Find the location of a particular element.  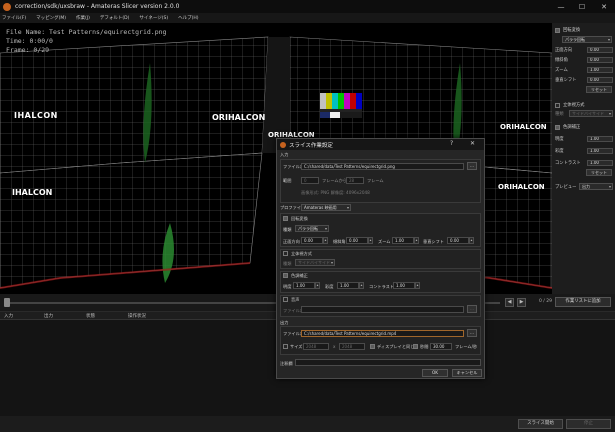

maximize-button: ☐ is located at coordinates (582, 6).